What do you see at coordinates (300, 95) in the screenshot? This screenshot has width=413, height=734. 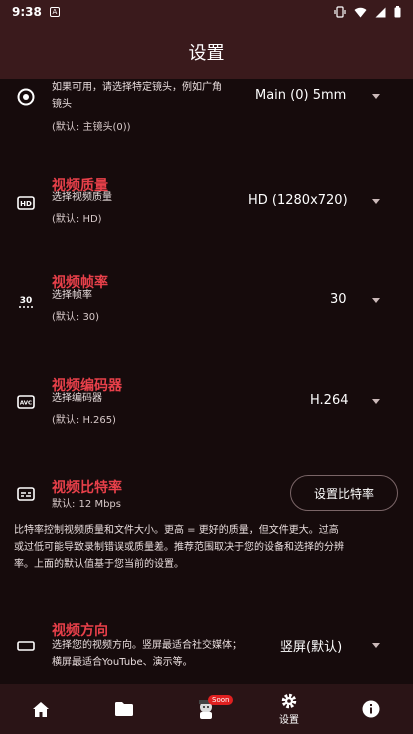 I see `camera-lens-value: Main (0) 5mm` at bounding box center [300, 95].